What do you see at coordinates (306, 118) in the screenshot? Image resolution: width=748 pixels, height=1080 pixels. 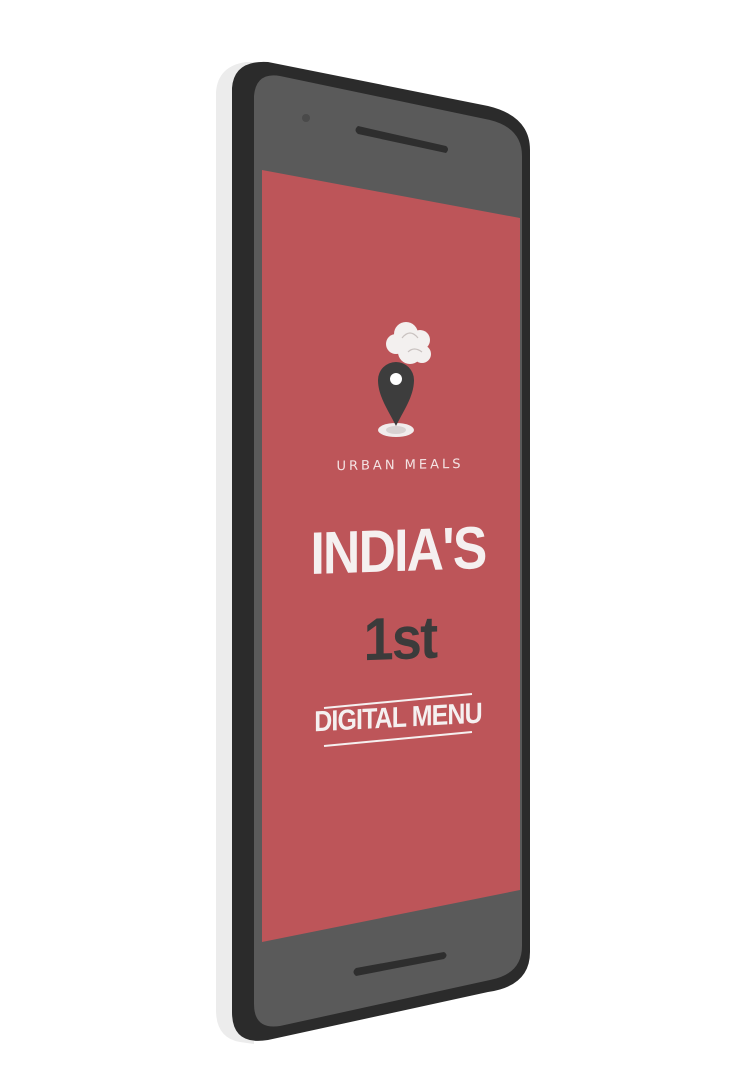 I see `front-camera-icon` at bounding box center [306, 118].